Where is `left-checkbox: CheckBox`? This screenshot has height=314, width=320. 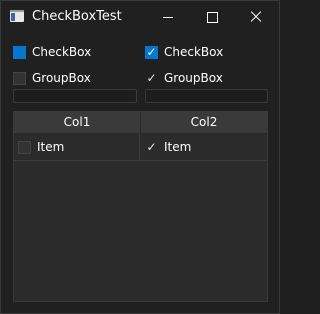 left-checkbox: CheckBox is located at coordinates (52, 52).